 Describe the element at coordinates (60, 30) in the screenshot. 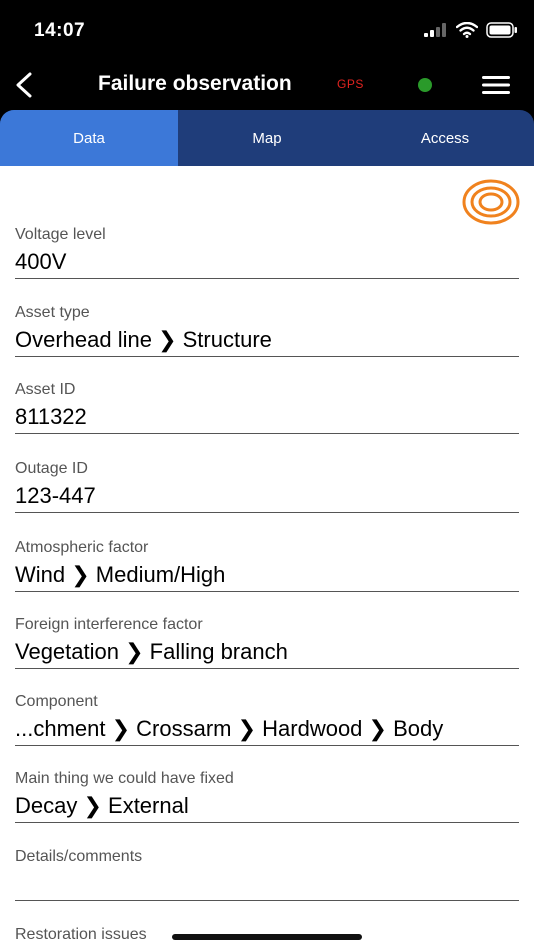

I see `status-time: 14:07` at that location.